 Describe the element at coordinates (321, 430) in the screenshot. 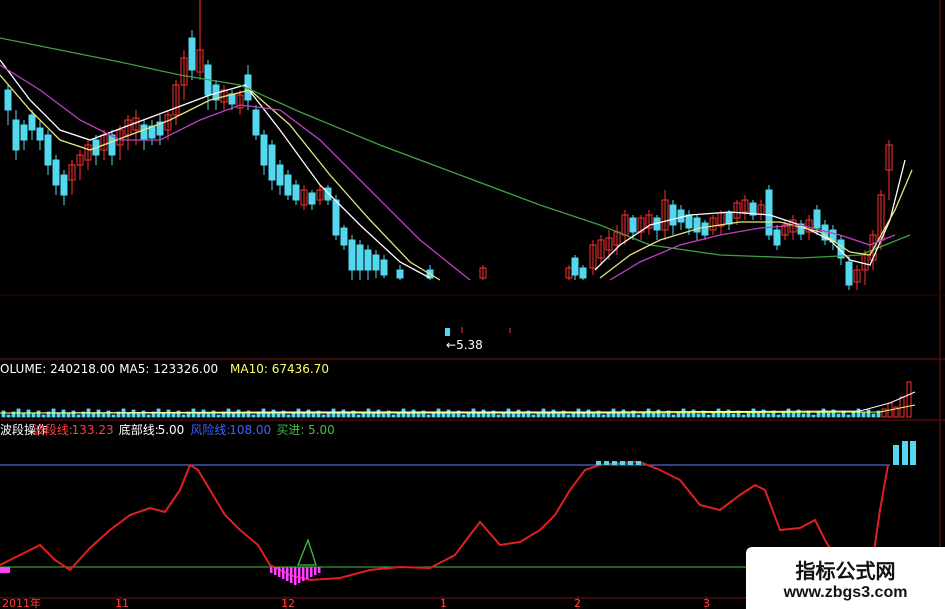

I see `ind-legend-item: 5.00` at that location.